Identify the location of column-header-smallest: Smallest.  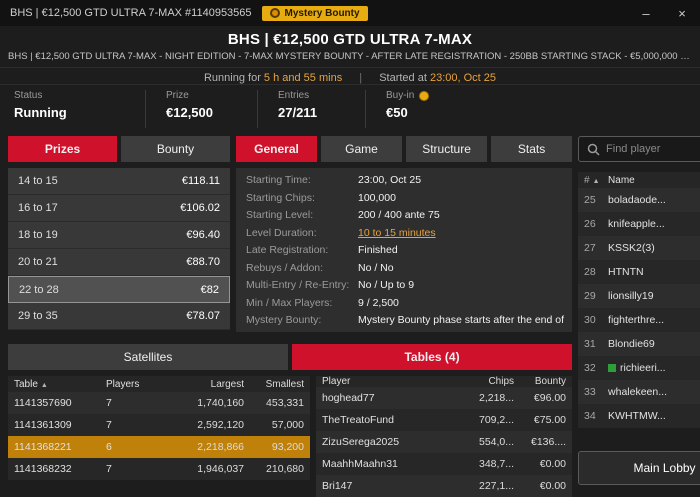
(274, 384).